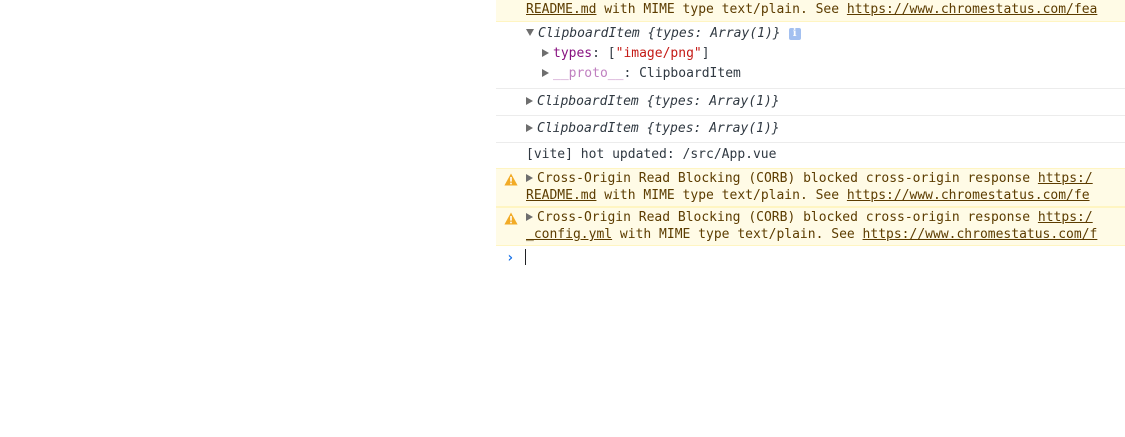 This screenshot has height=437, width=1125. I want to click on console-log-row: [vite] hot updated: /src/App.vue, so click(810, 155).